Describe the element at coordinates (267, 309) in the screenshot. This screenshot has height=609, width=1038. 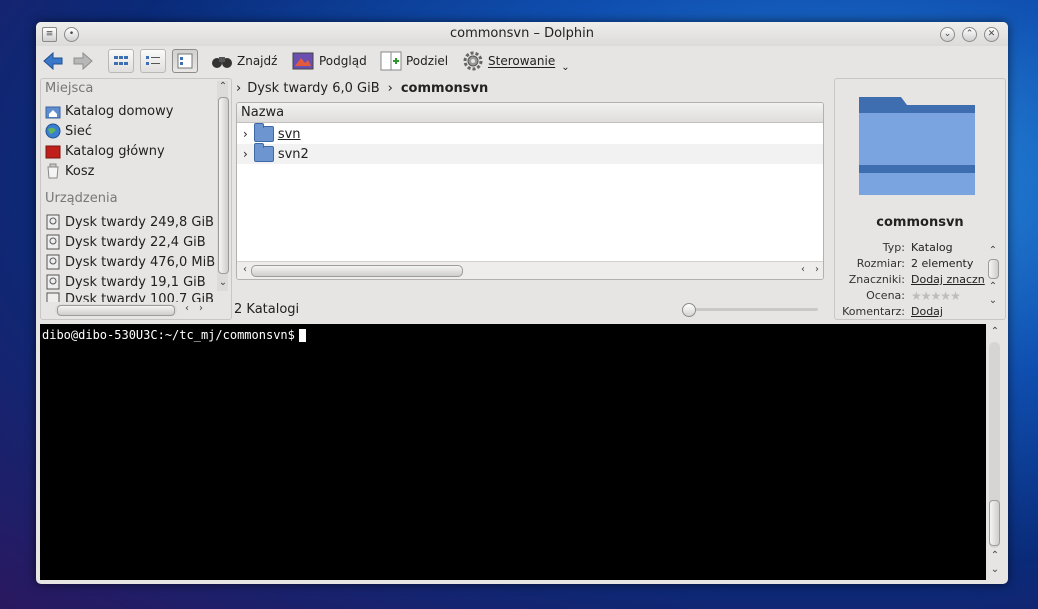
I see `status-bar-text: 2 Katalogi` at that location.